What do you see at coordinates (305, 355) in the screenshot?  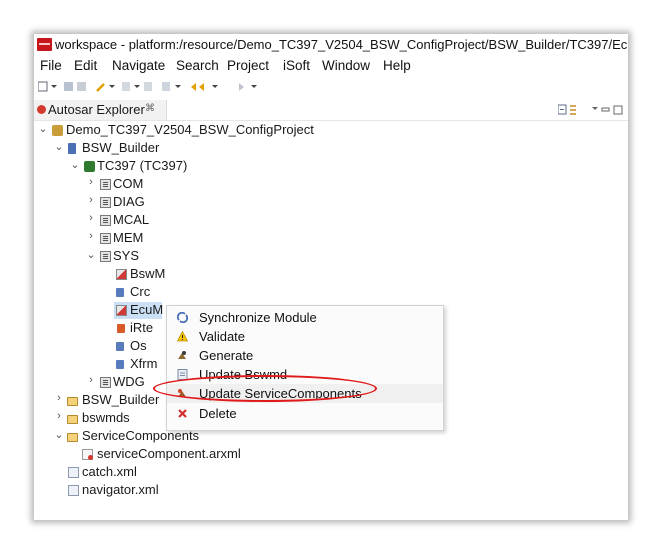 I see `menu-item-generate: Generate` at bounding box center [305, 355].